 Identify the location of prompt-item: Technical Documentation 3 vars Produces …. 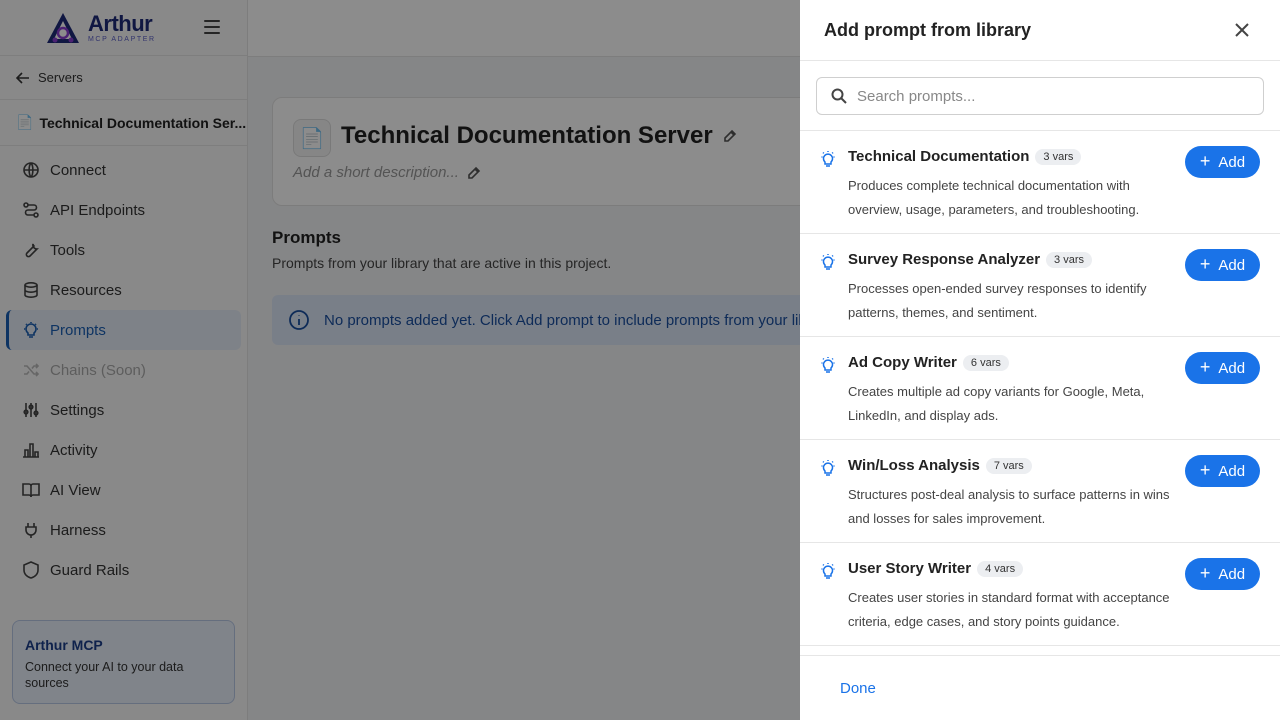
(1040, 182).